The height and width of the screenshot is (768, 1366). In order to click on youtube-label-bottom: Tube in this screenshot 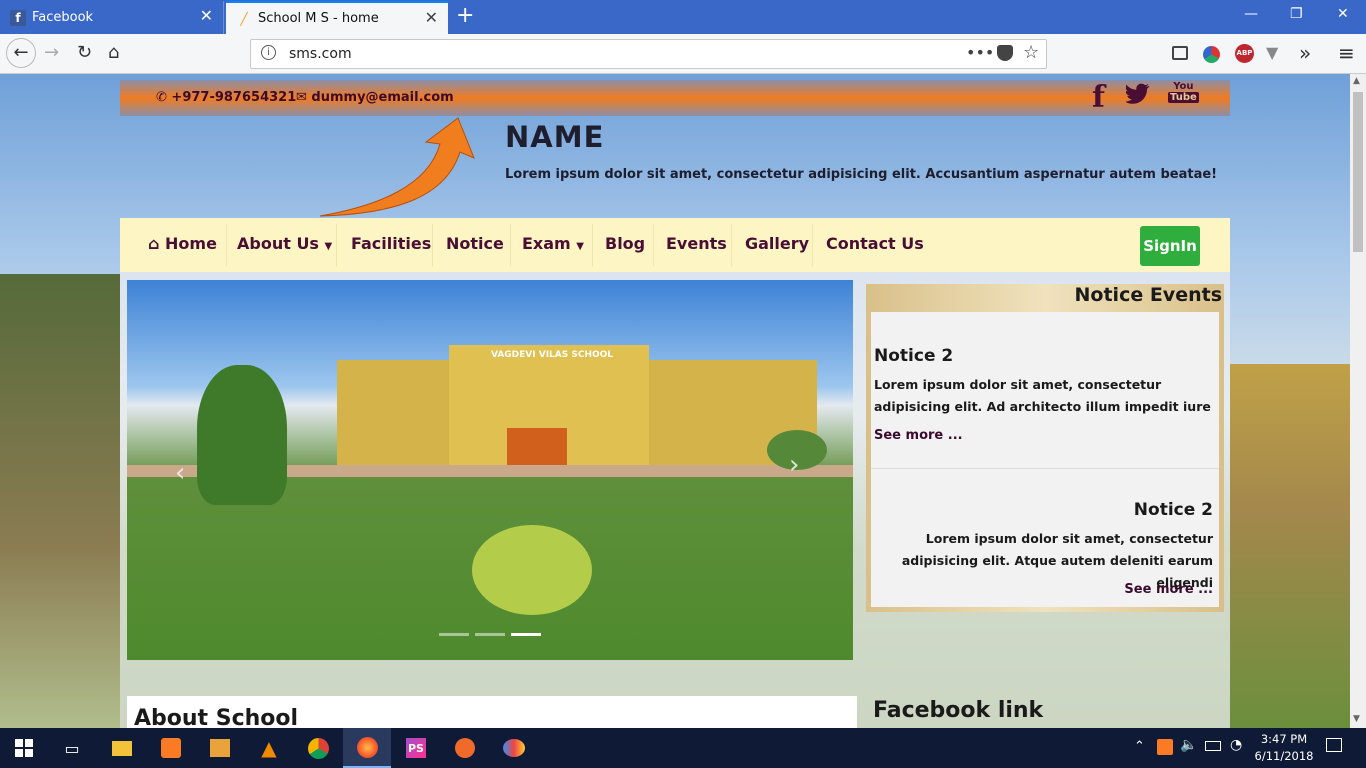, I will do `click(1183, 97)`.